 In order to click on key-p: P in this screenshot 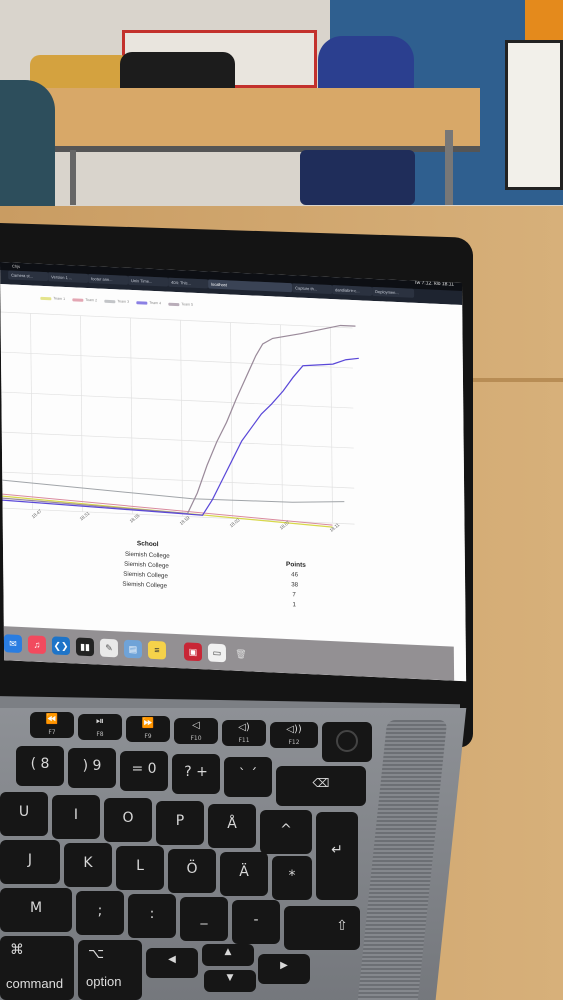, I will do `click(180, 823)`.